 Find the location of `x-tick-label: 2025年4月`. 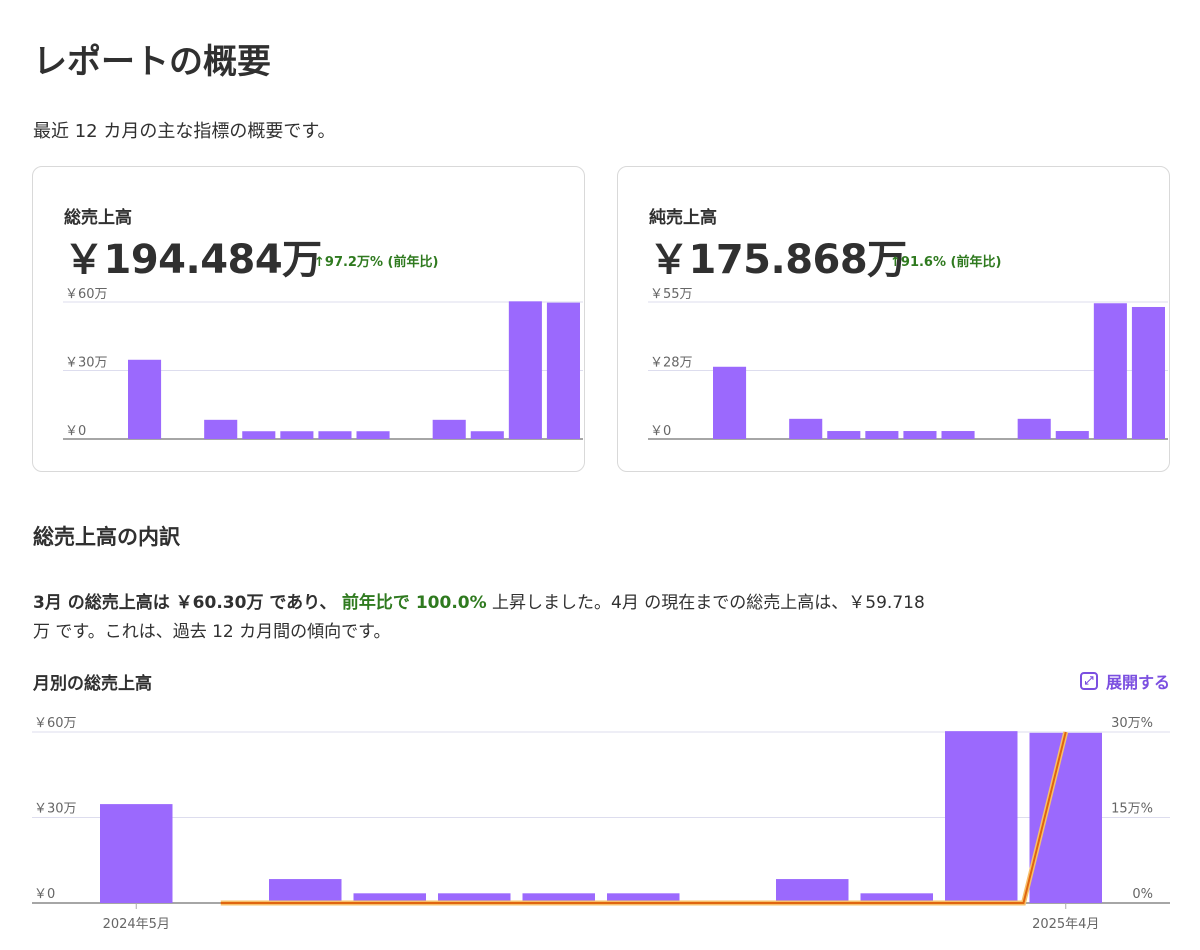

x-tick-label: 2025年4月 is located at coordinates (1065, 924).